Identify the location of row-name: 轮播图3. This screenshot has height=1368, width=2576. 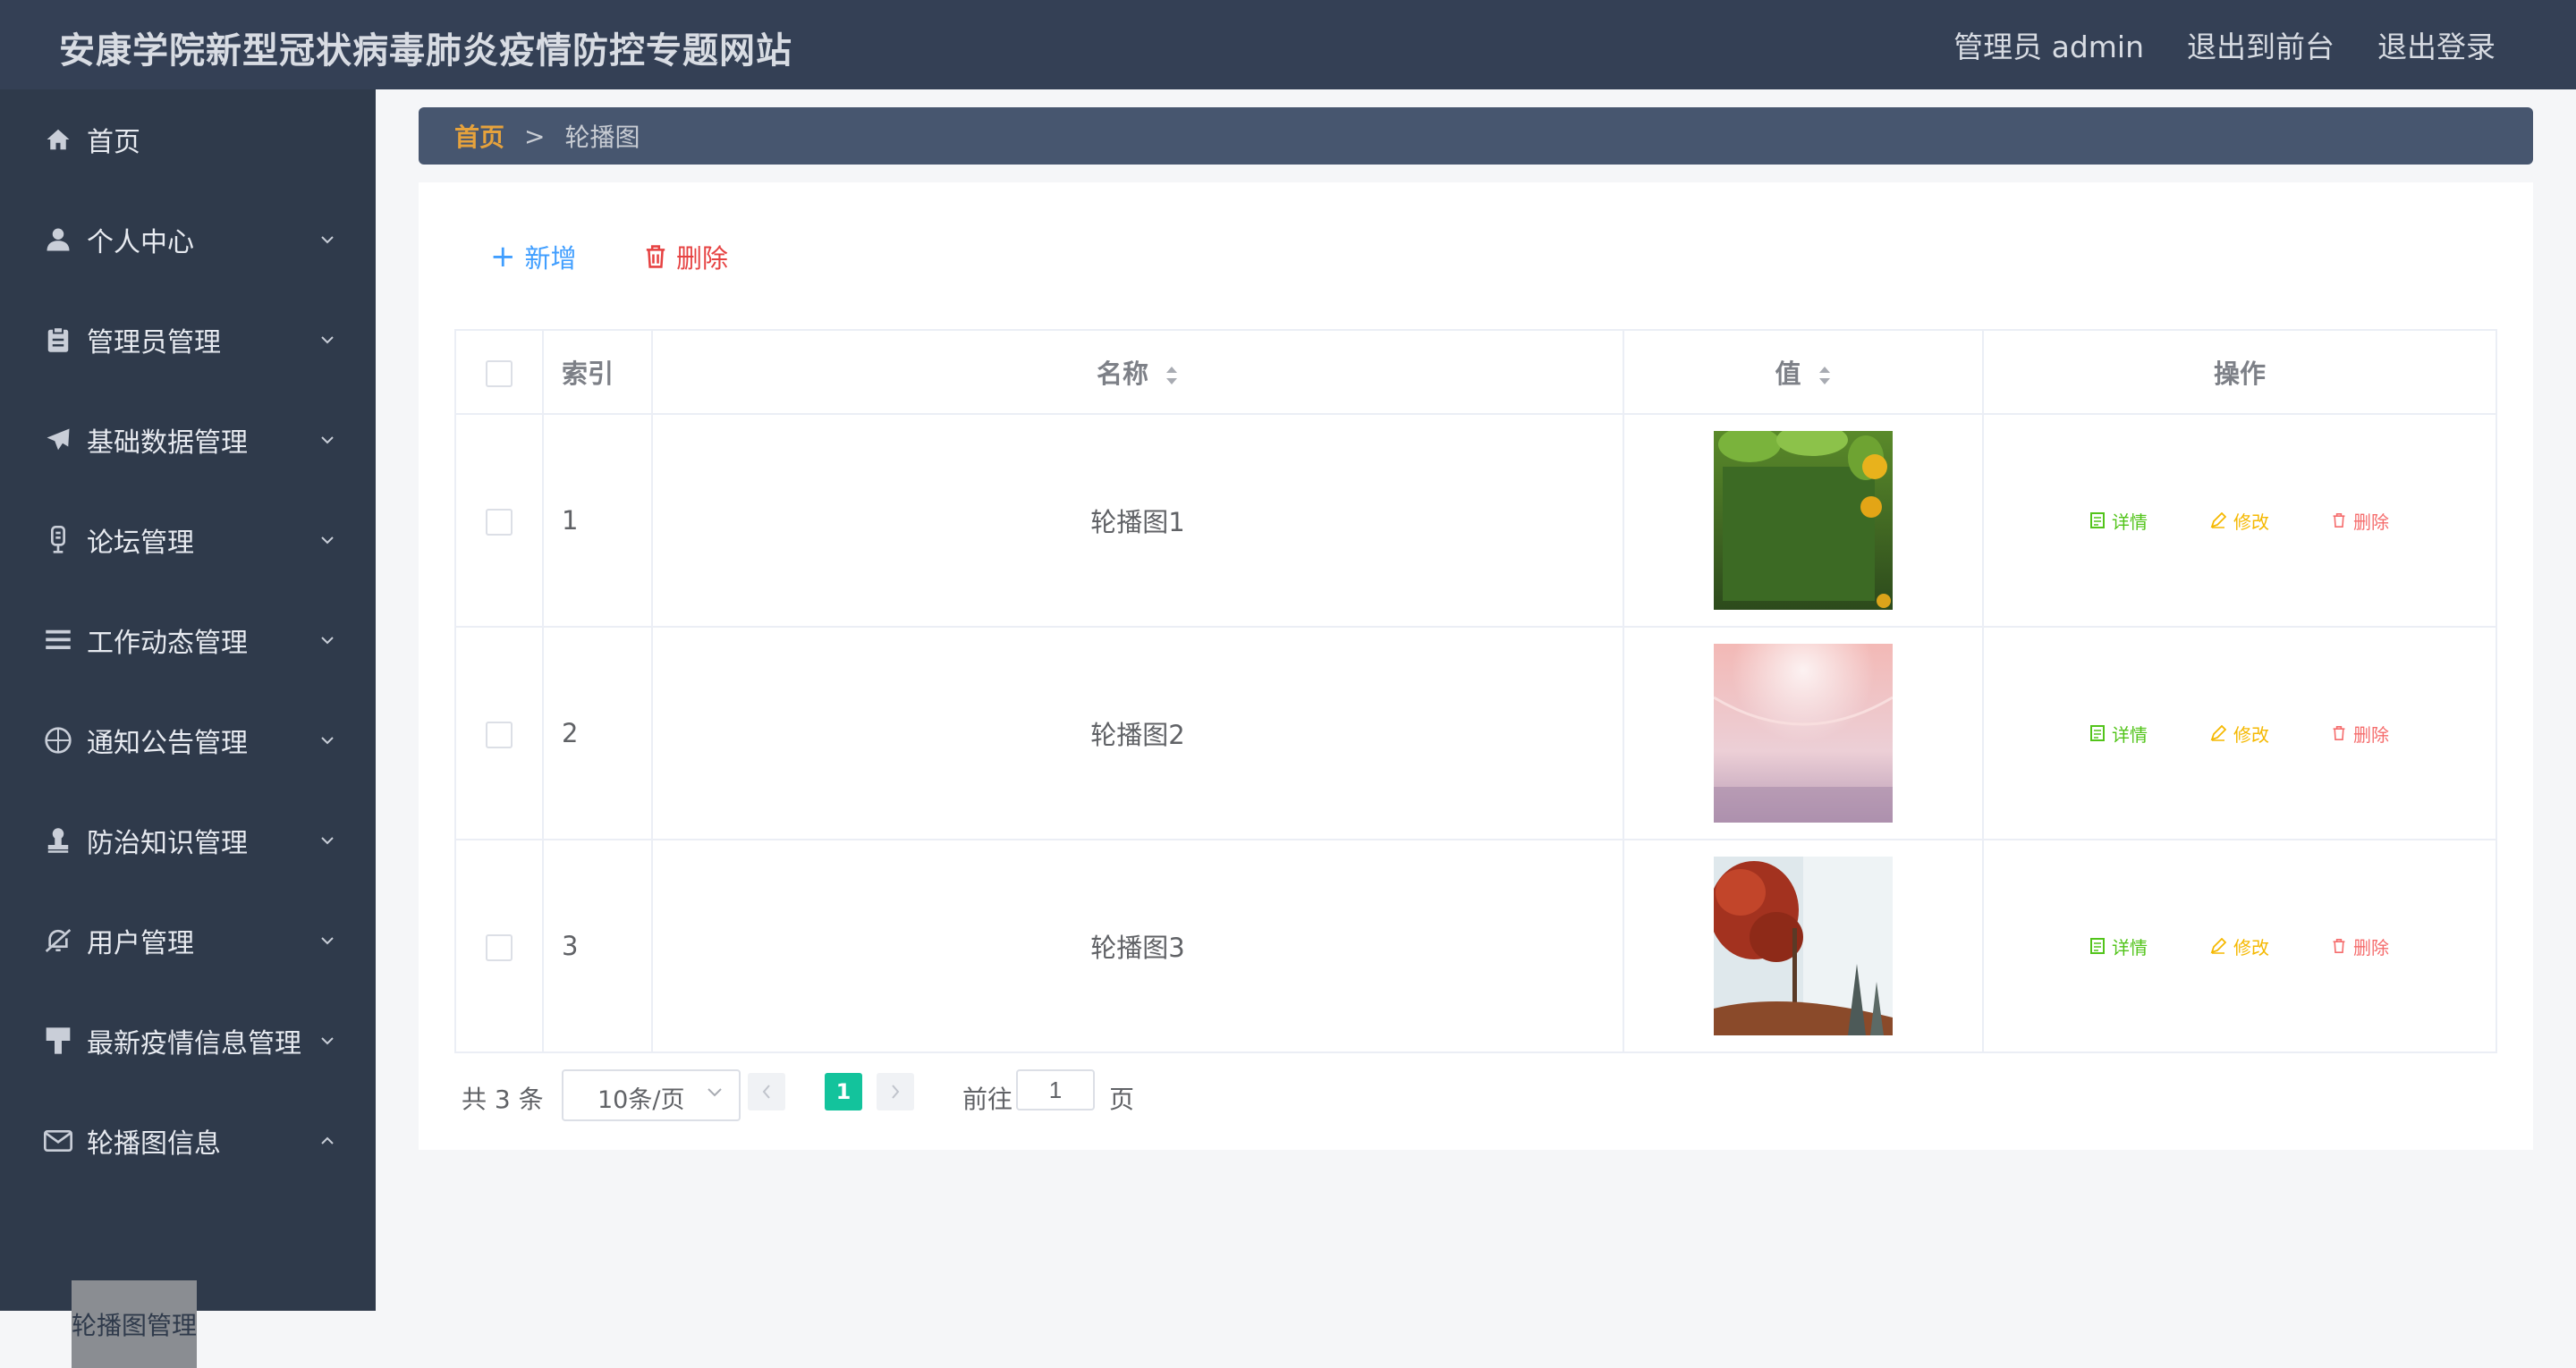
(1137, 946).